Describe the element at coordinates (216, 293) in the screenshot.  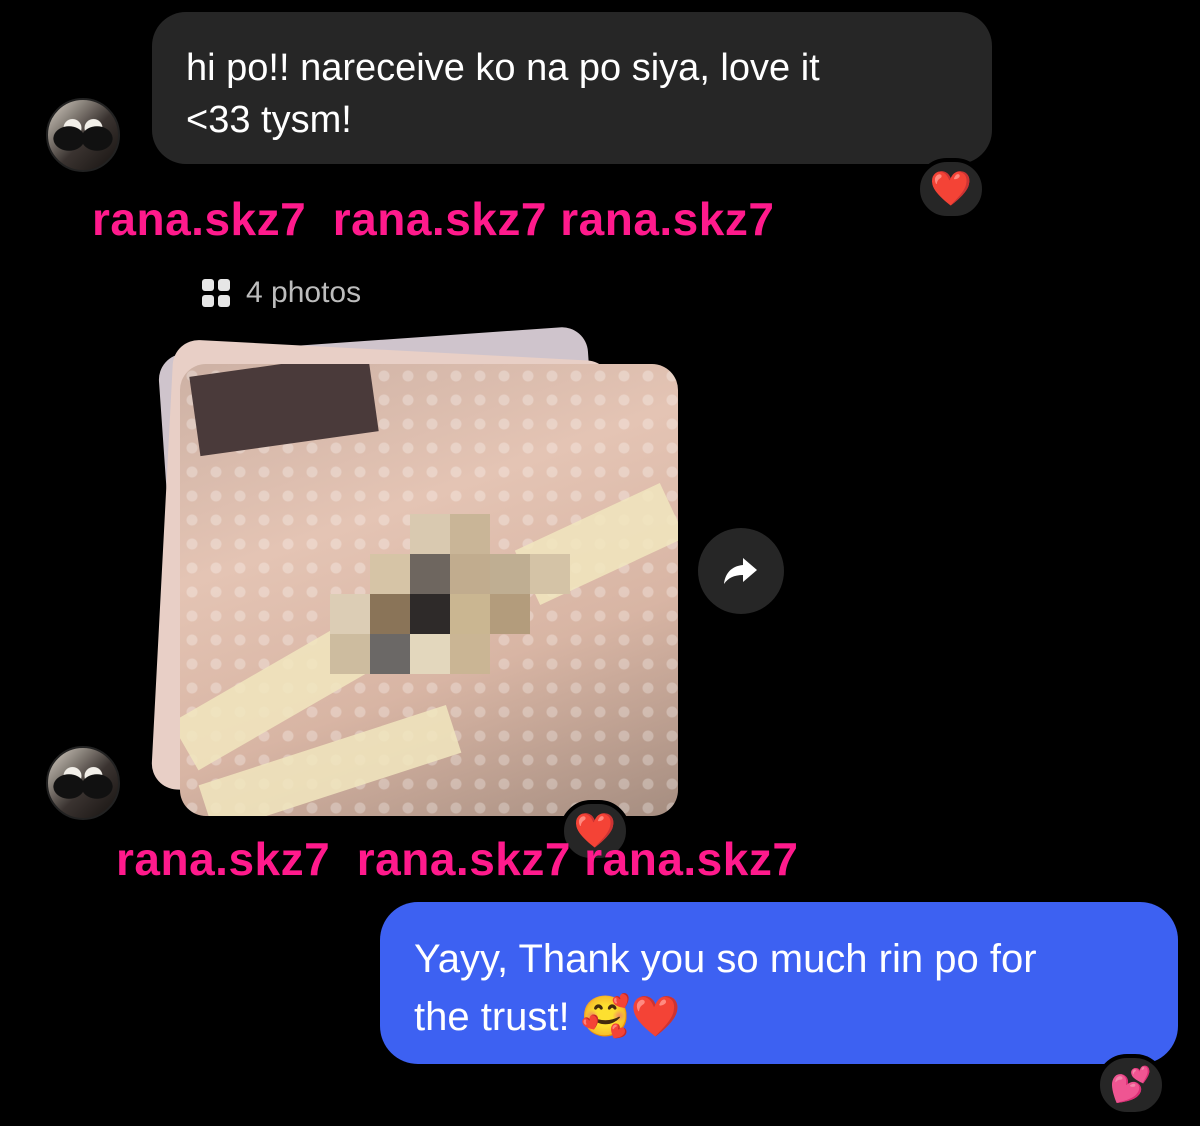
I see `grid-icon` at that location.